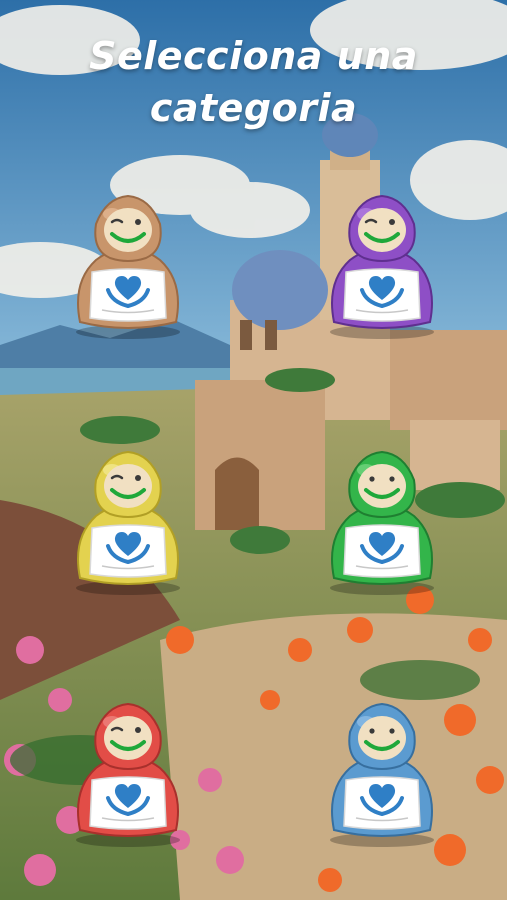  Describe the element at coordinates (253, 108) in the screenshot. I see `title-line-2: categoria` at that location.